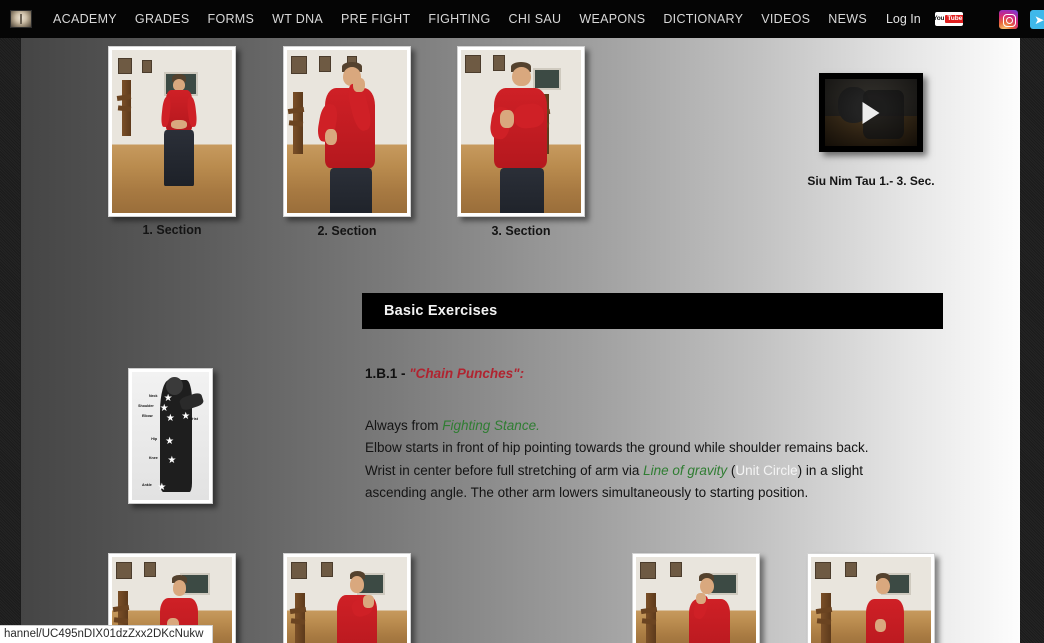 The width and height of the screenshot is (1044, 643). What do you see at coordinates (231, 19) in the screenshot?
I see `nav-item-forms: FORMS` at bounding box center [231, 19].